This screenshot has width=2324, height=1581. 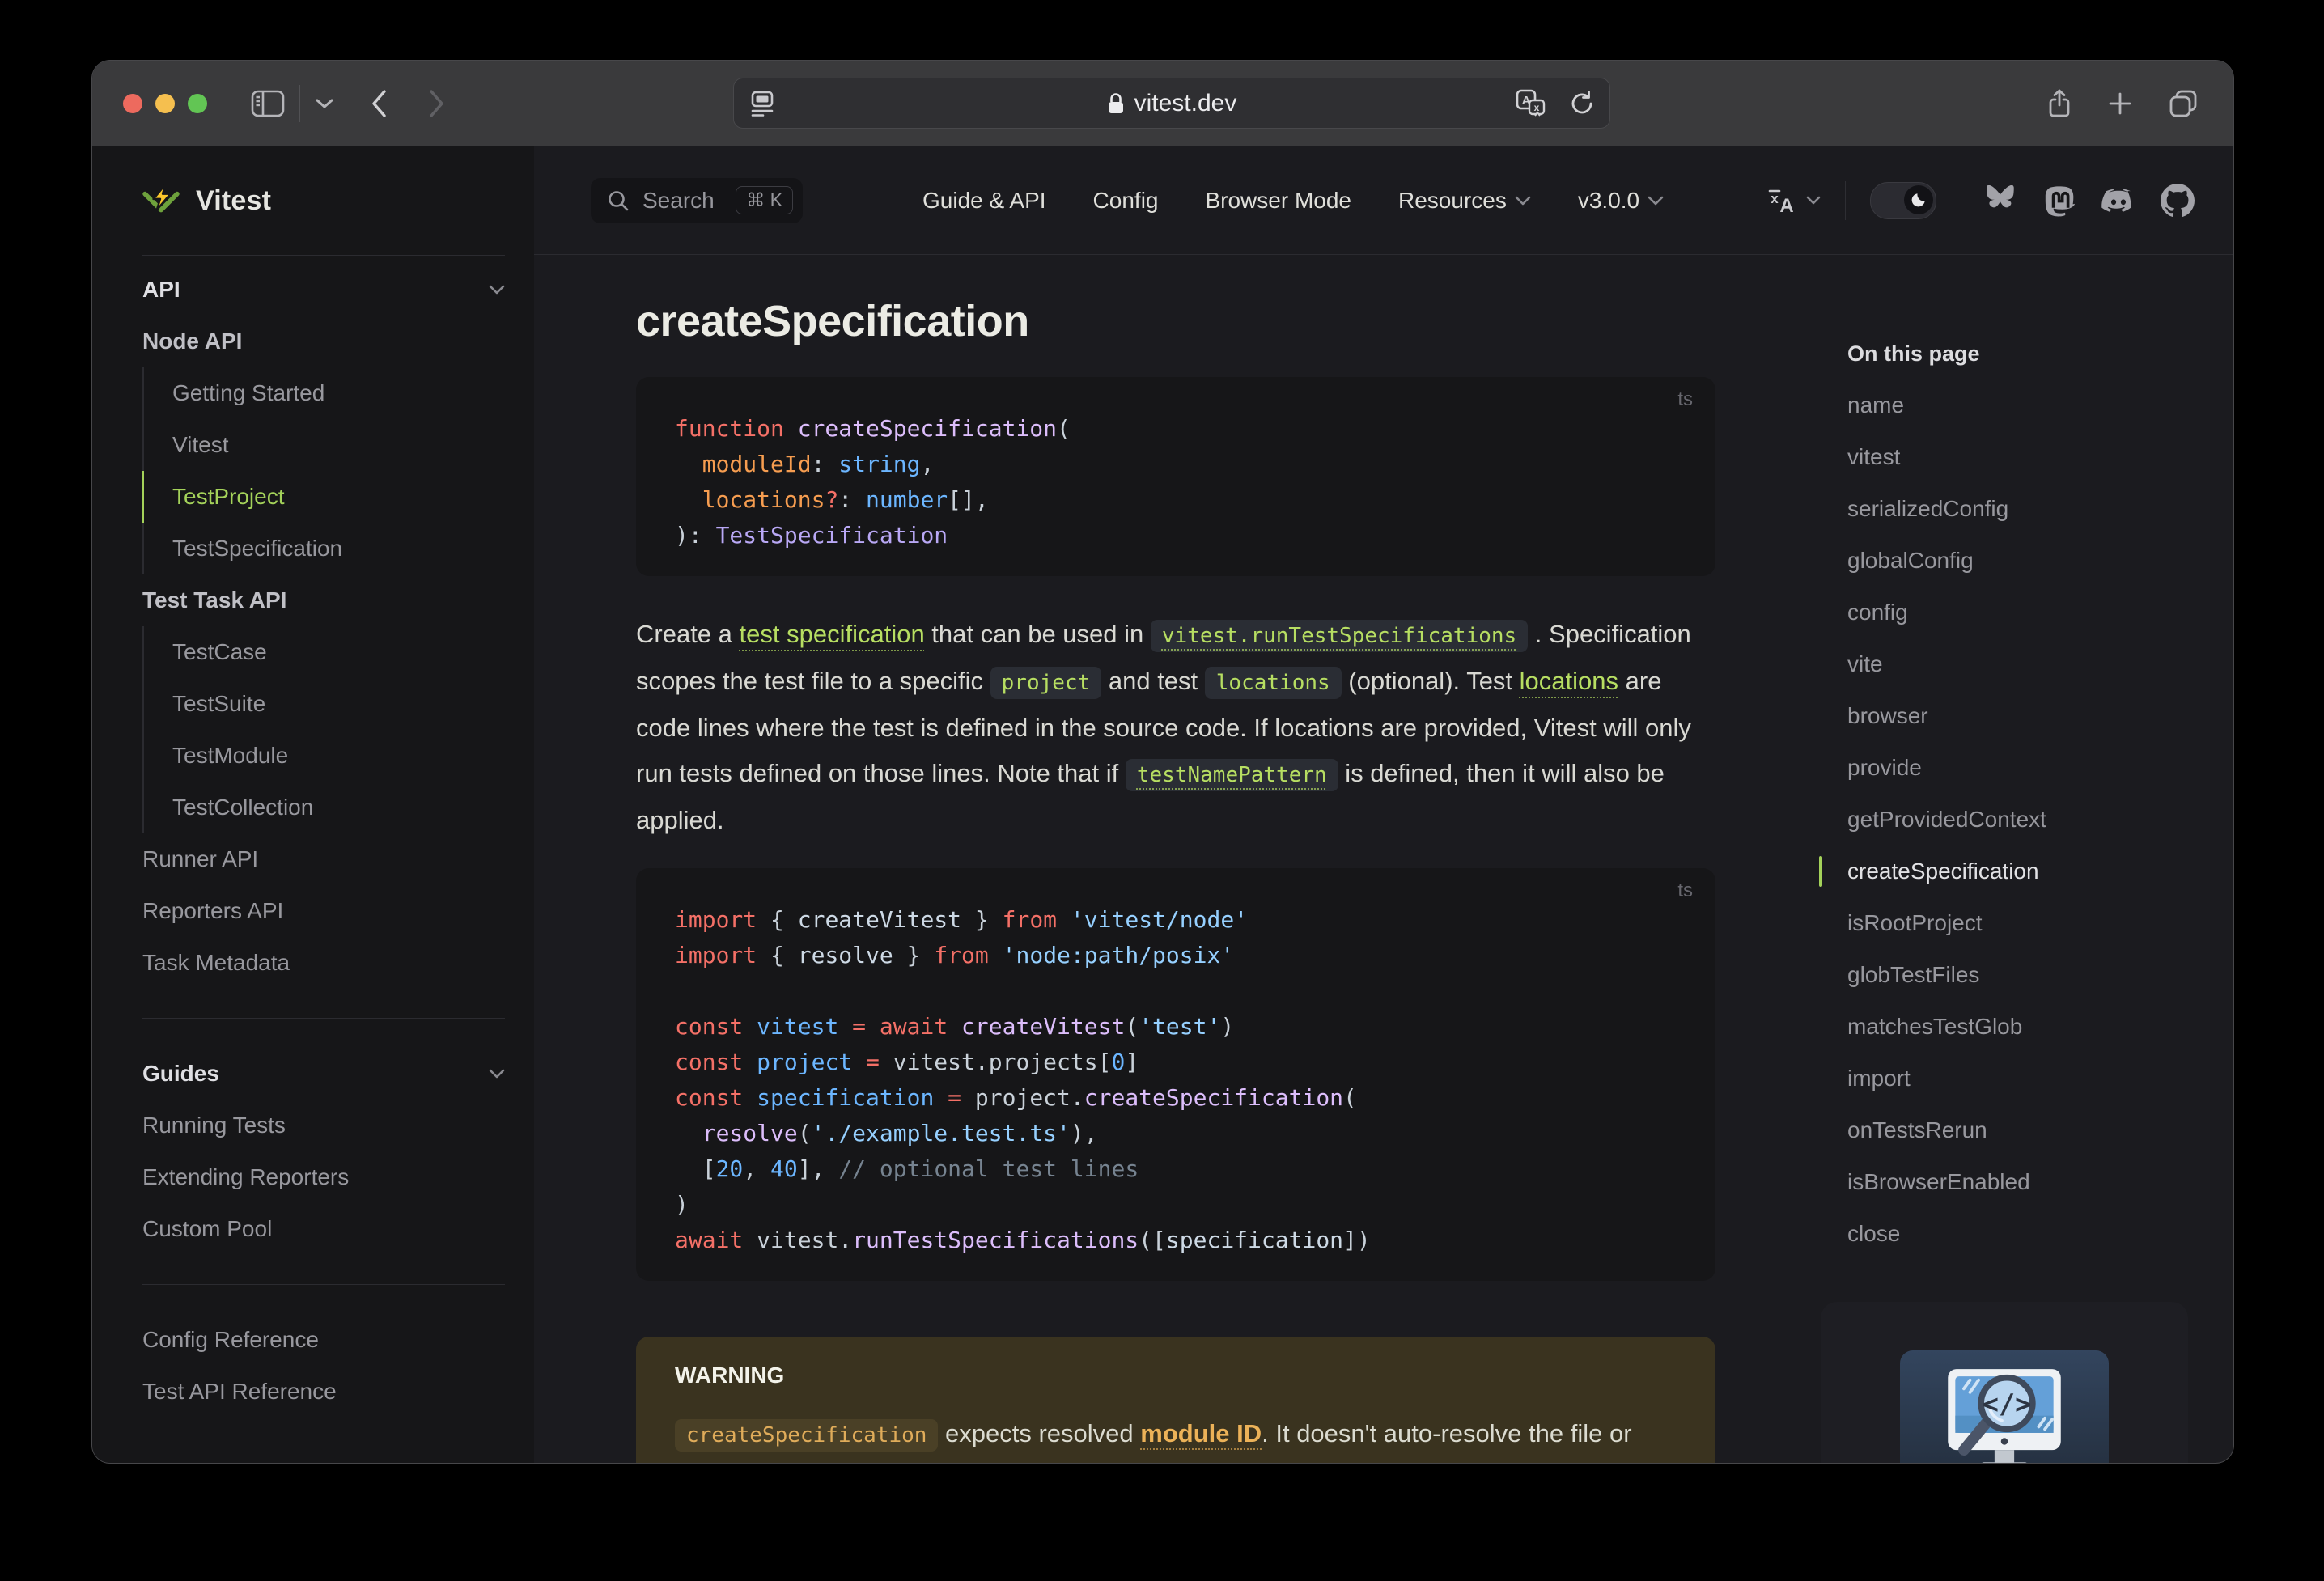 I want to click on address-bar: vitest.dev Ax, so click(x=1172, y=103).